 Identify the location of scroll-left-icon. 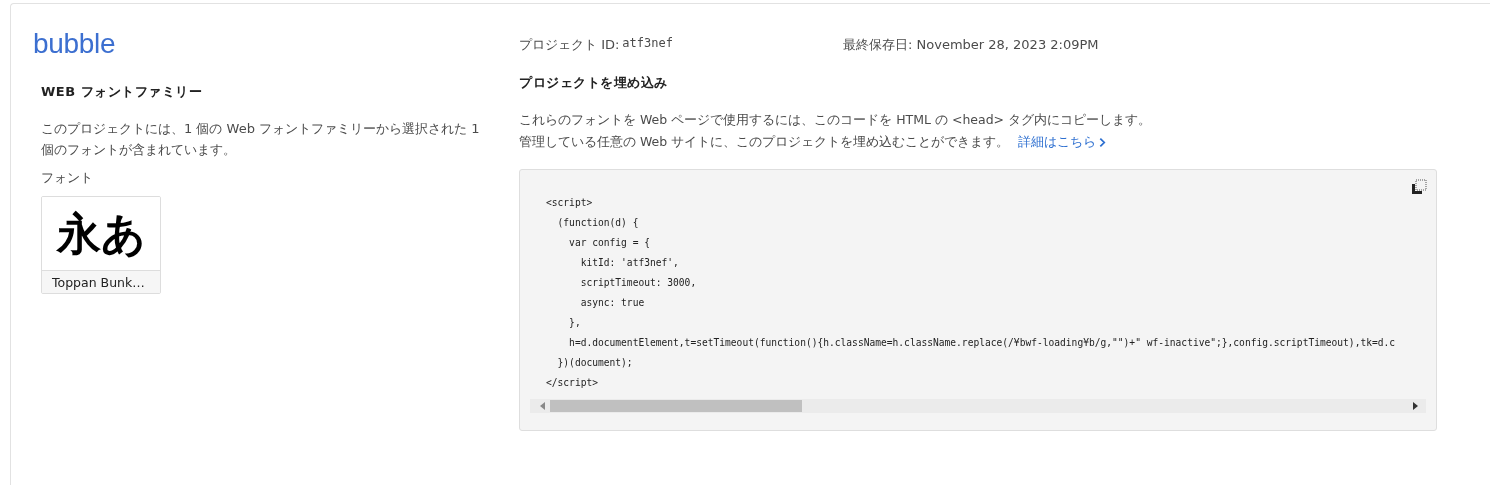
(543, 406).